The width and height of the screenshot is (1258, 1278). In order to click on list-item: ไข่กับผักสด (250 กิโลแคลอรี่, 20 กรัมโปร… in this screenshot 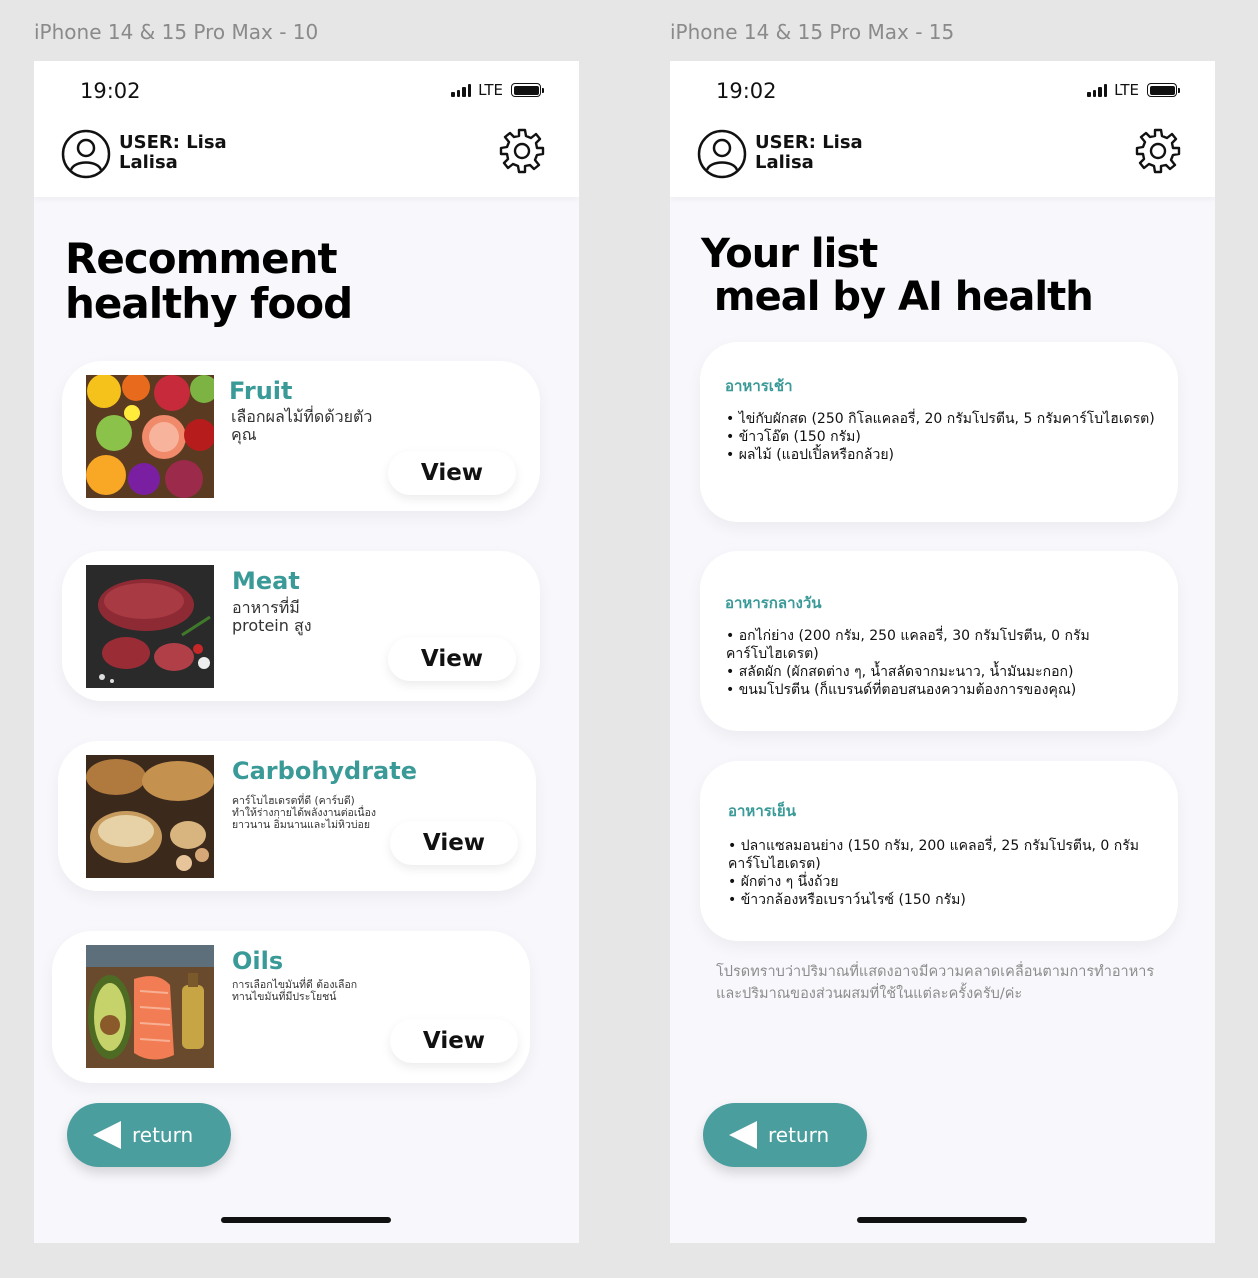, I will do `click(941, 419)`.